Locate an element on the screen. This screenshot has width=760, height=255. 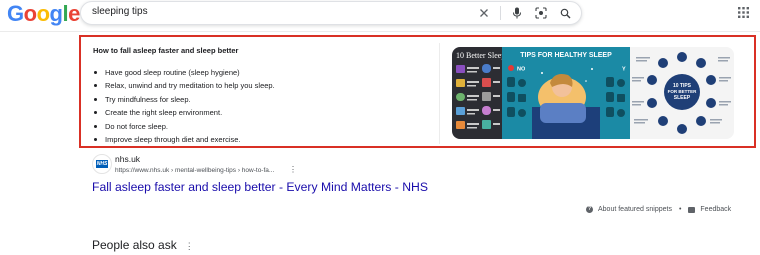
logo-letter-e: e is located at coordinates (74, 13).